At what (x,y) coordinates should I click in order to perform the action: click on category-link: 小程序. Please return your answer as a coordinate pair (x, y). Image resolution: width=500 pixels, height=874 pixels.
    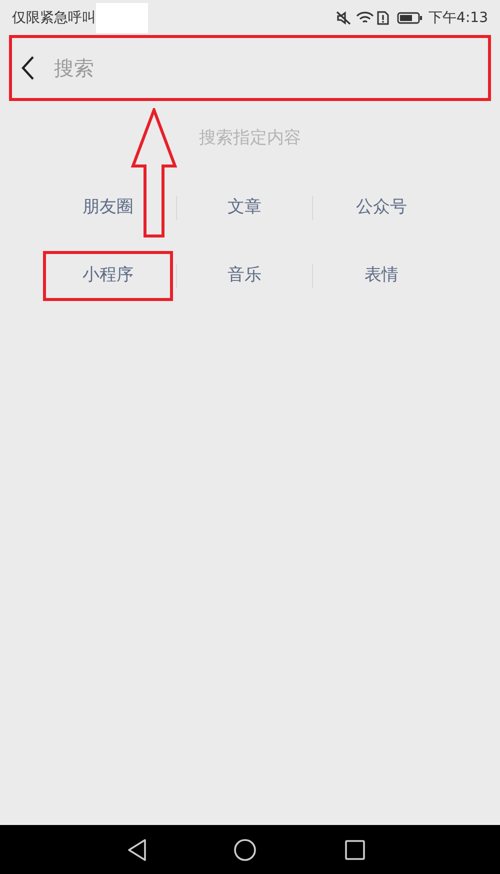
    Looking at the image, I should click on (107, 276).